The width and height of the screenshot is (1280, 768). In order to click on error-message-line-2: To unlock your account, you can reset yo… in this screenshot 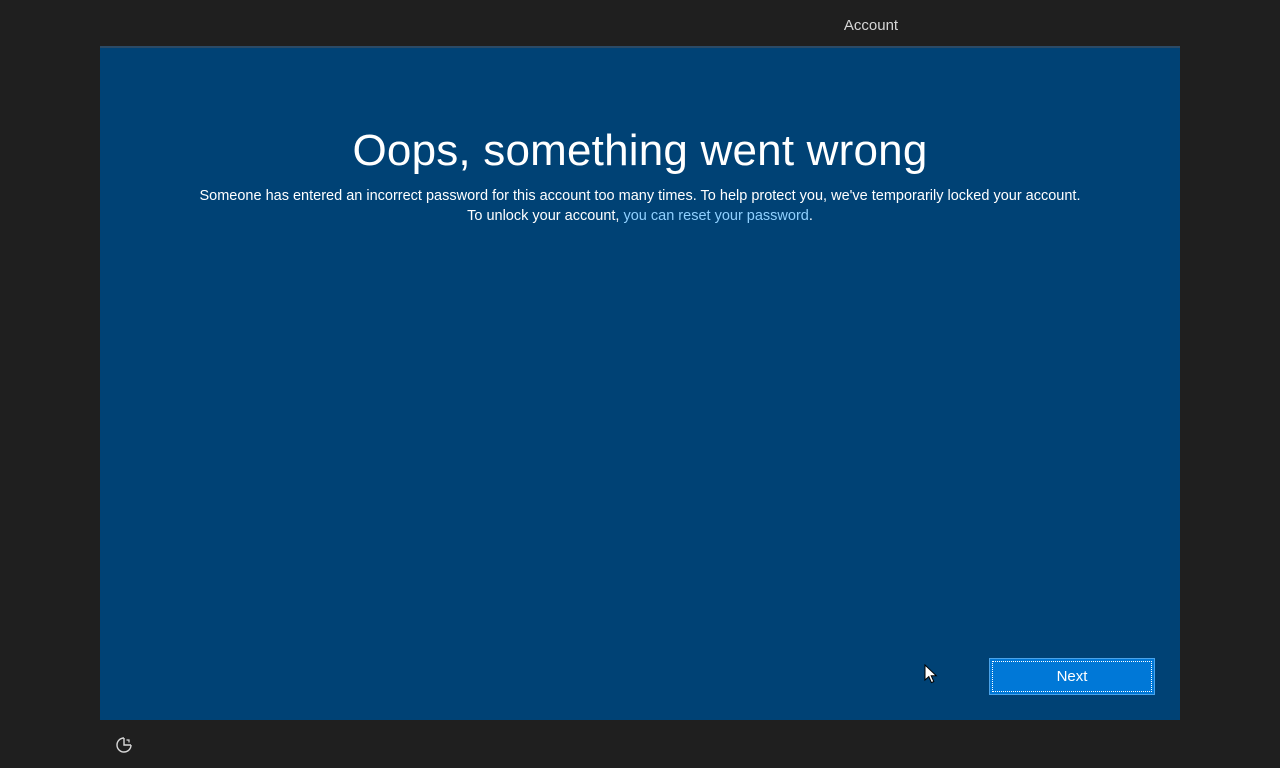, I will do `click(640, 216)`.